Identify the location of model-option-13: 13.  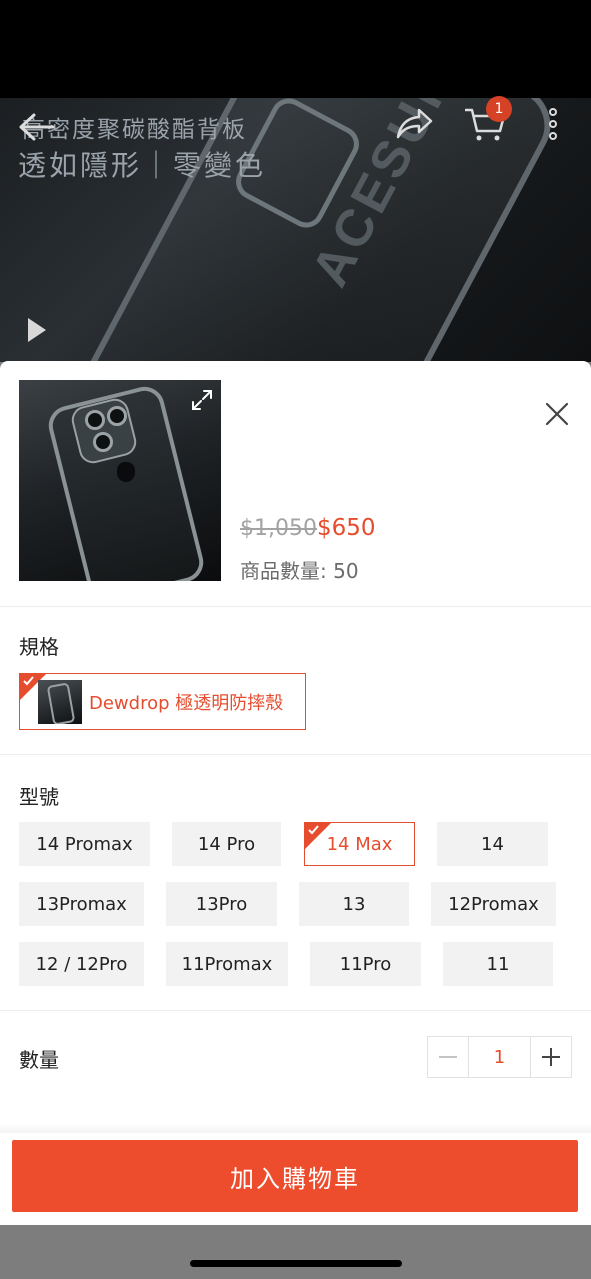
(354, 904).